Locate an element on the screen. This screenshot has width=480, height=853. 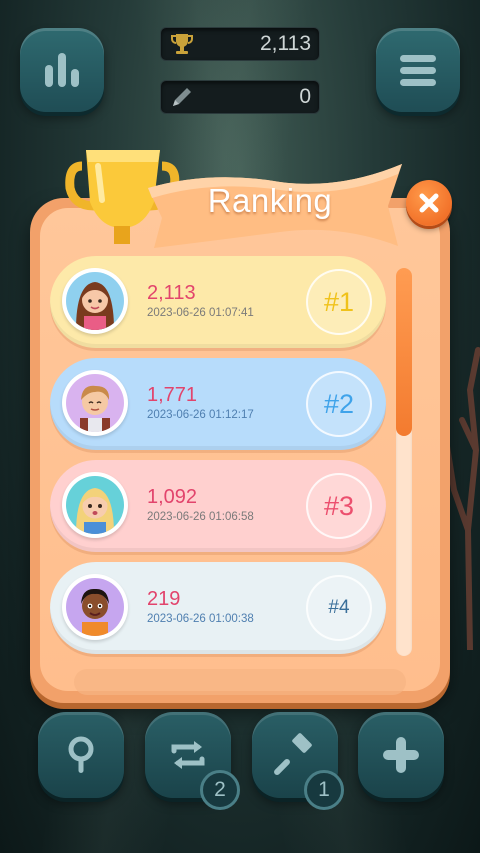
close-icon is located at coordinates (429, 203).